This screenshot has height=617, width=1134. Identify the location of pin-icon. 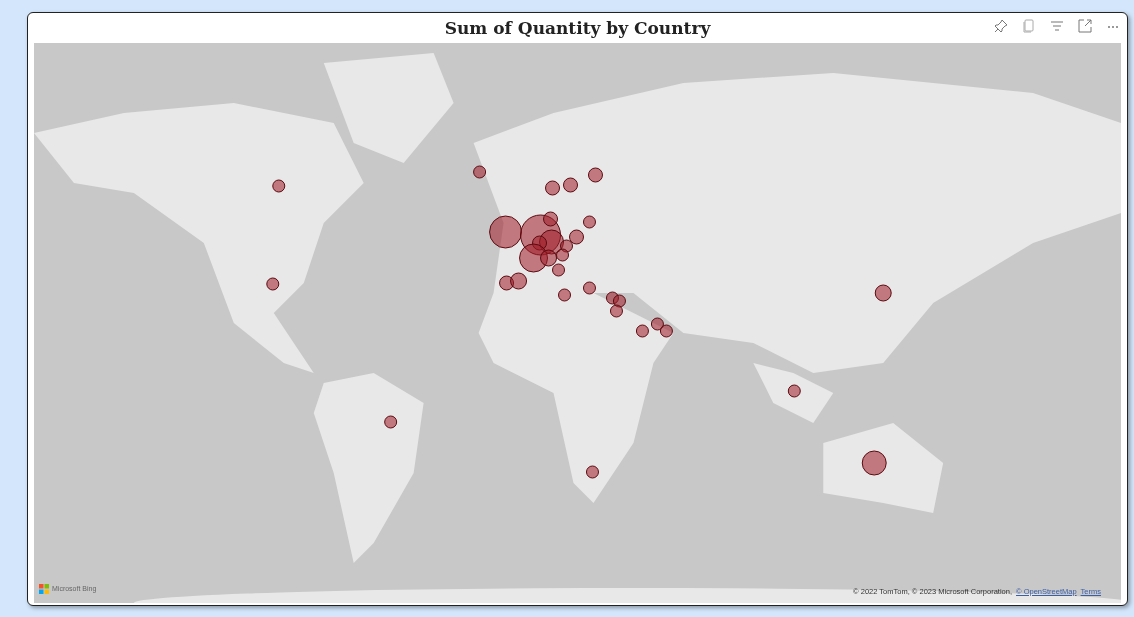
(1001, 26).